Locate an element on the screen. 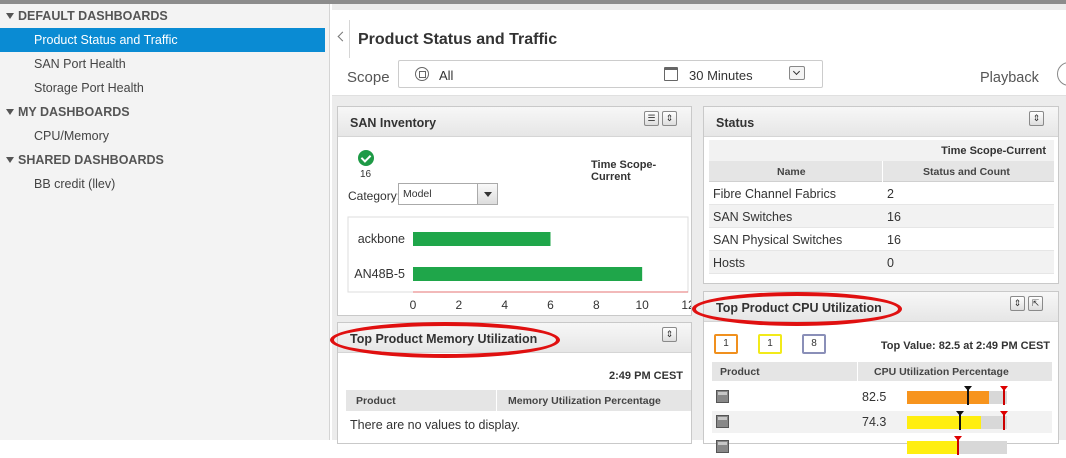 This screenshot has height=458, width=1066. table-row: 74.3 is located at coordinates (882, 422).